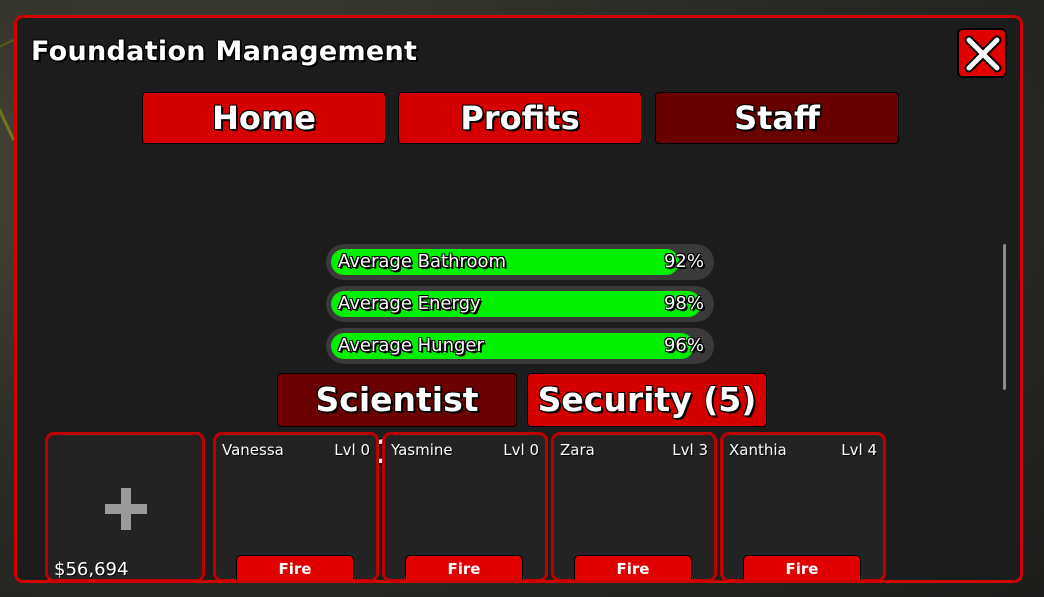  What do you see at coordinates (397, 422) in the screenshot?
I see `category-scientist-button: Scientist (12)` at bounding box center [397, 422].